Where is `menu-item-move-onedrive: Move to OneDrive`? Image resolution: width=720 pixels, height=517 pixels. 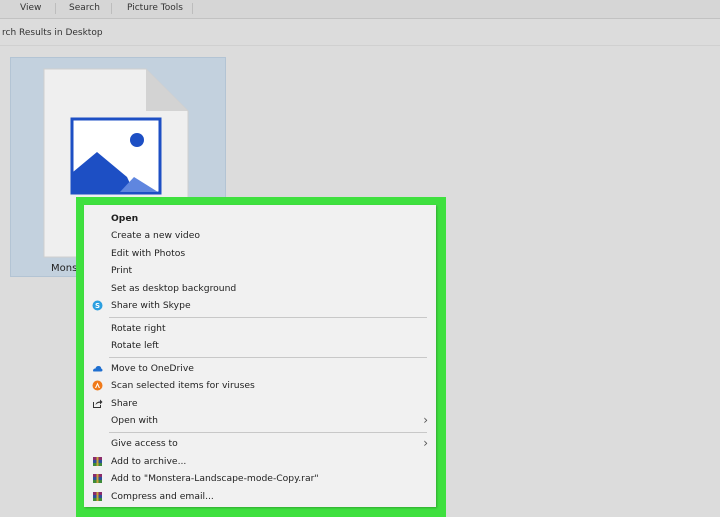
menu-item-move-onedrive: Move to OneDrive is located at coordinates (260, 368).